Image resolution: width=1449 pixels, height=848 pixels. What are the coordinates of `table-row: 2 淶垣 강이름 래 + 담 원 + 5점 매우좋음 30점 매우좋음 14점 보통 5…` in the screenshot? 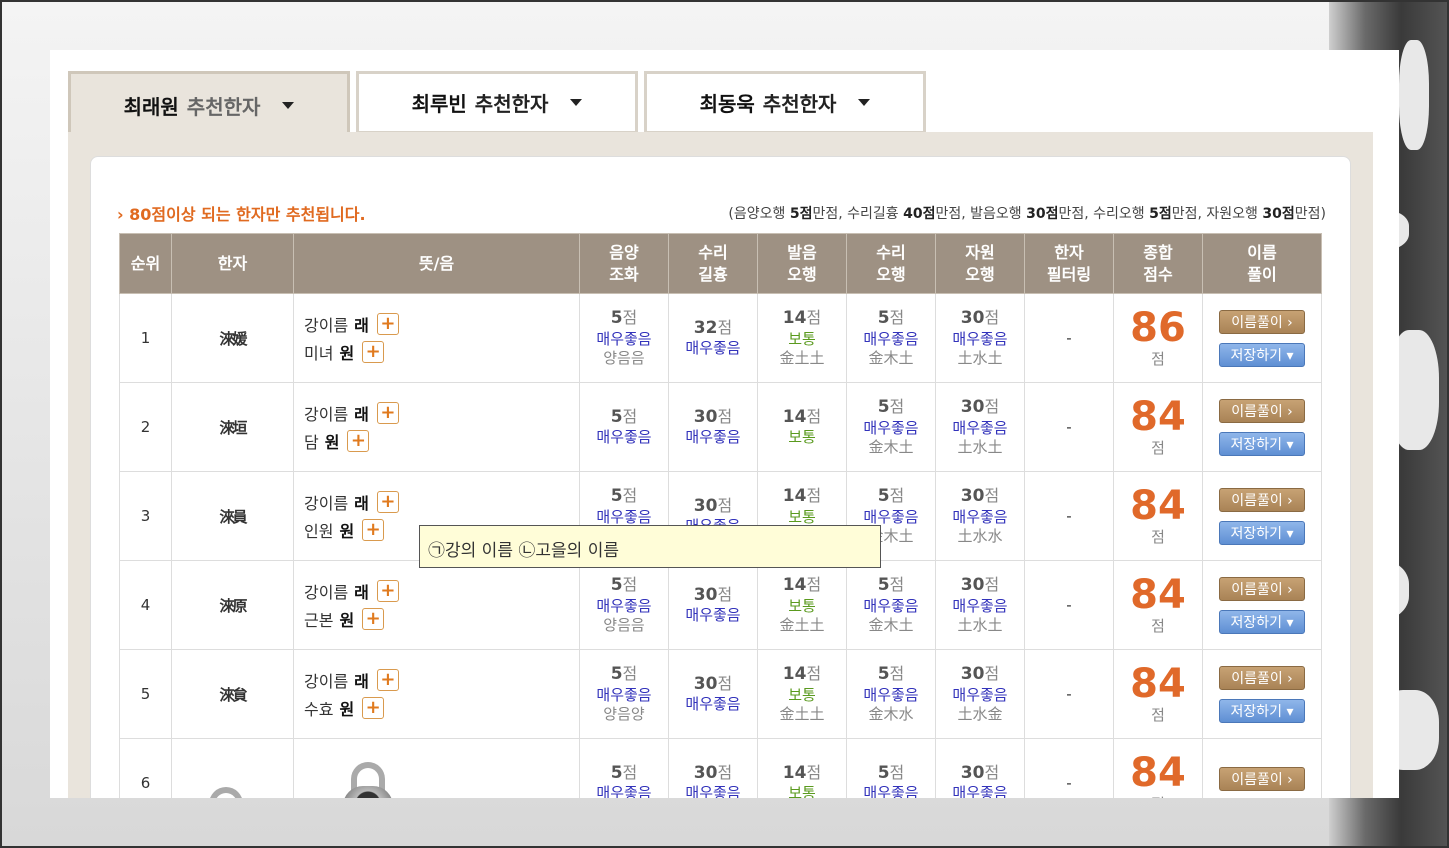 It's located at (720, 427).